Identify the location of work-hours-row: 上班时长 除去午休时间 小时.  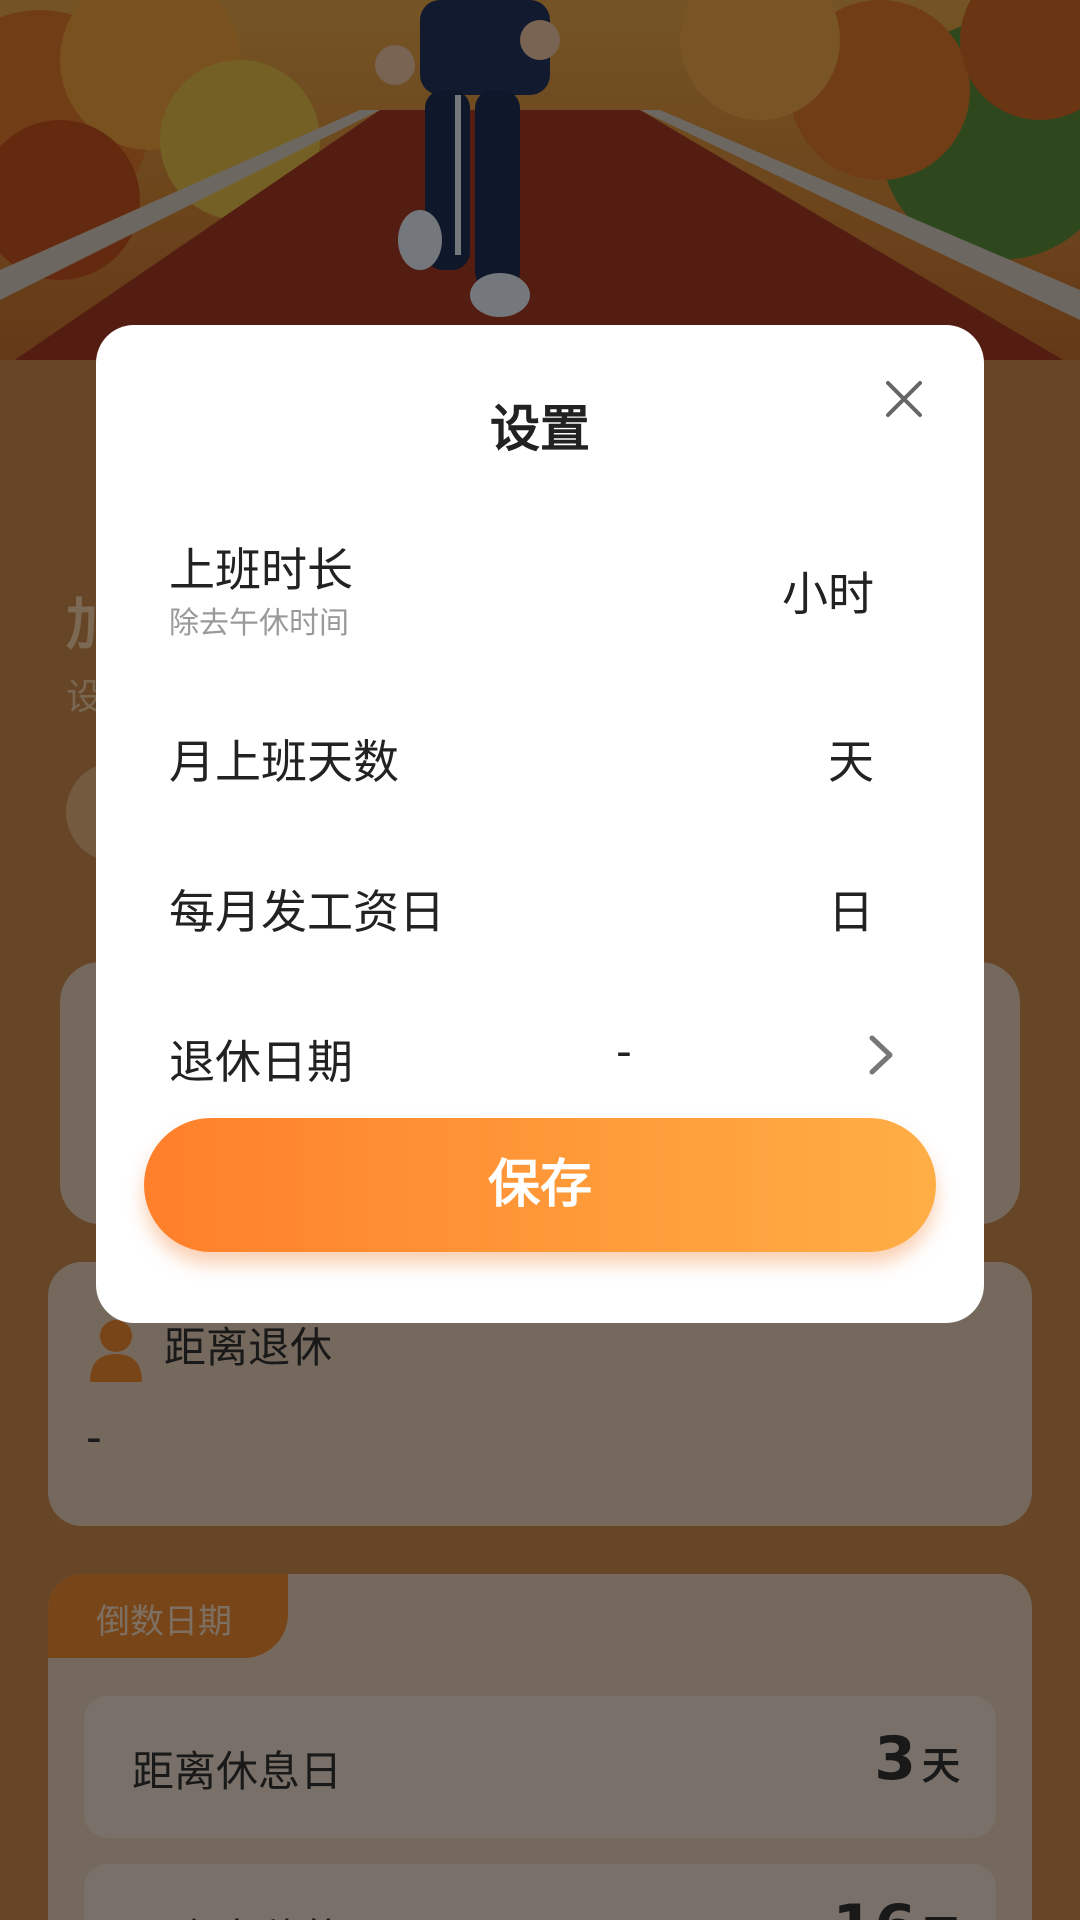
(540, 585).